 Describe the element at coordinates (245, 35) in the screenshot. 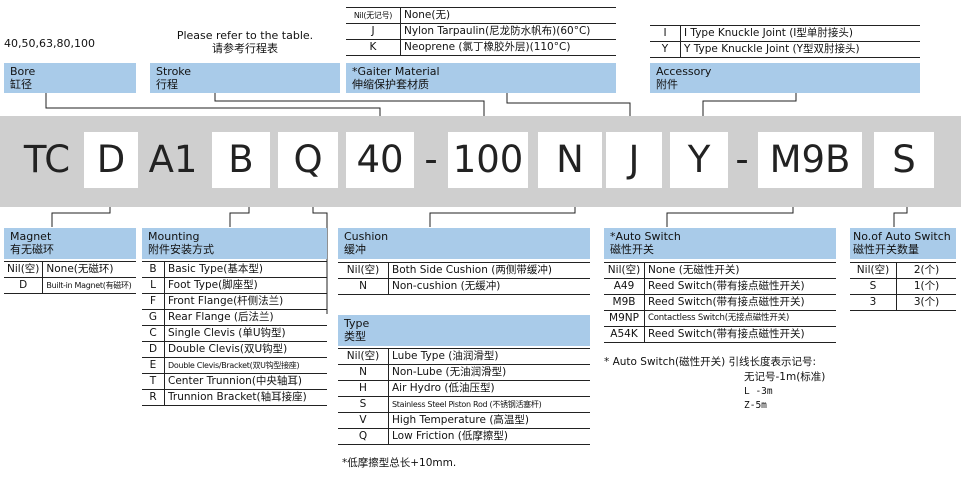

I see `stroke-values-en: Please refer to the table.` at that location.